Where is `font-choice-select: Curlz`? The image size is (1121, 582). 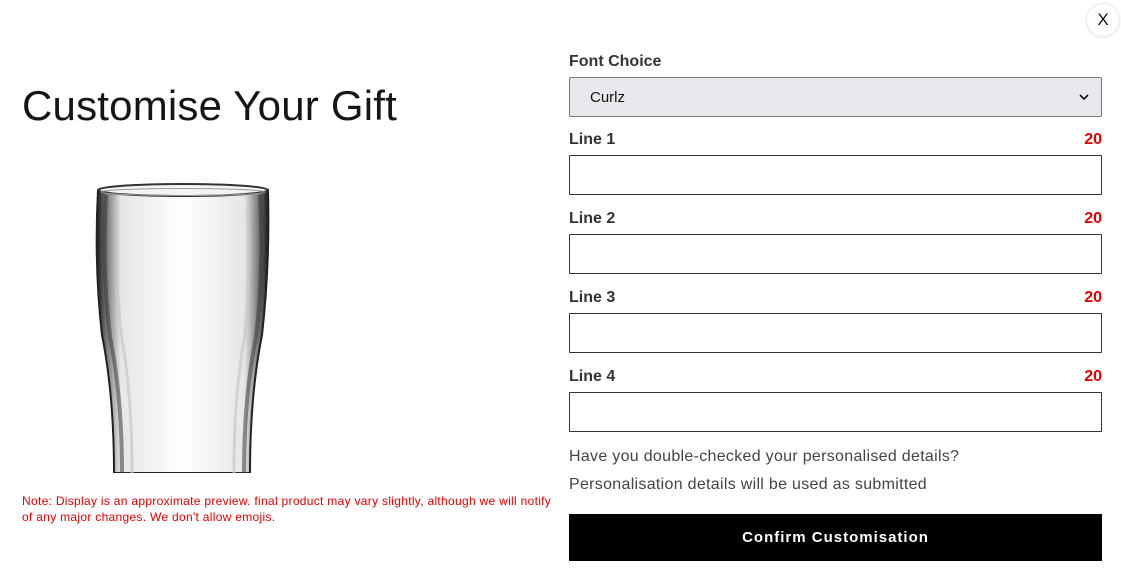
font-choice-select: Curlz is located at coordinates (835, 97).